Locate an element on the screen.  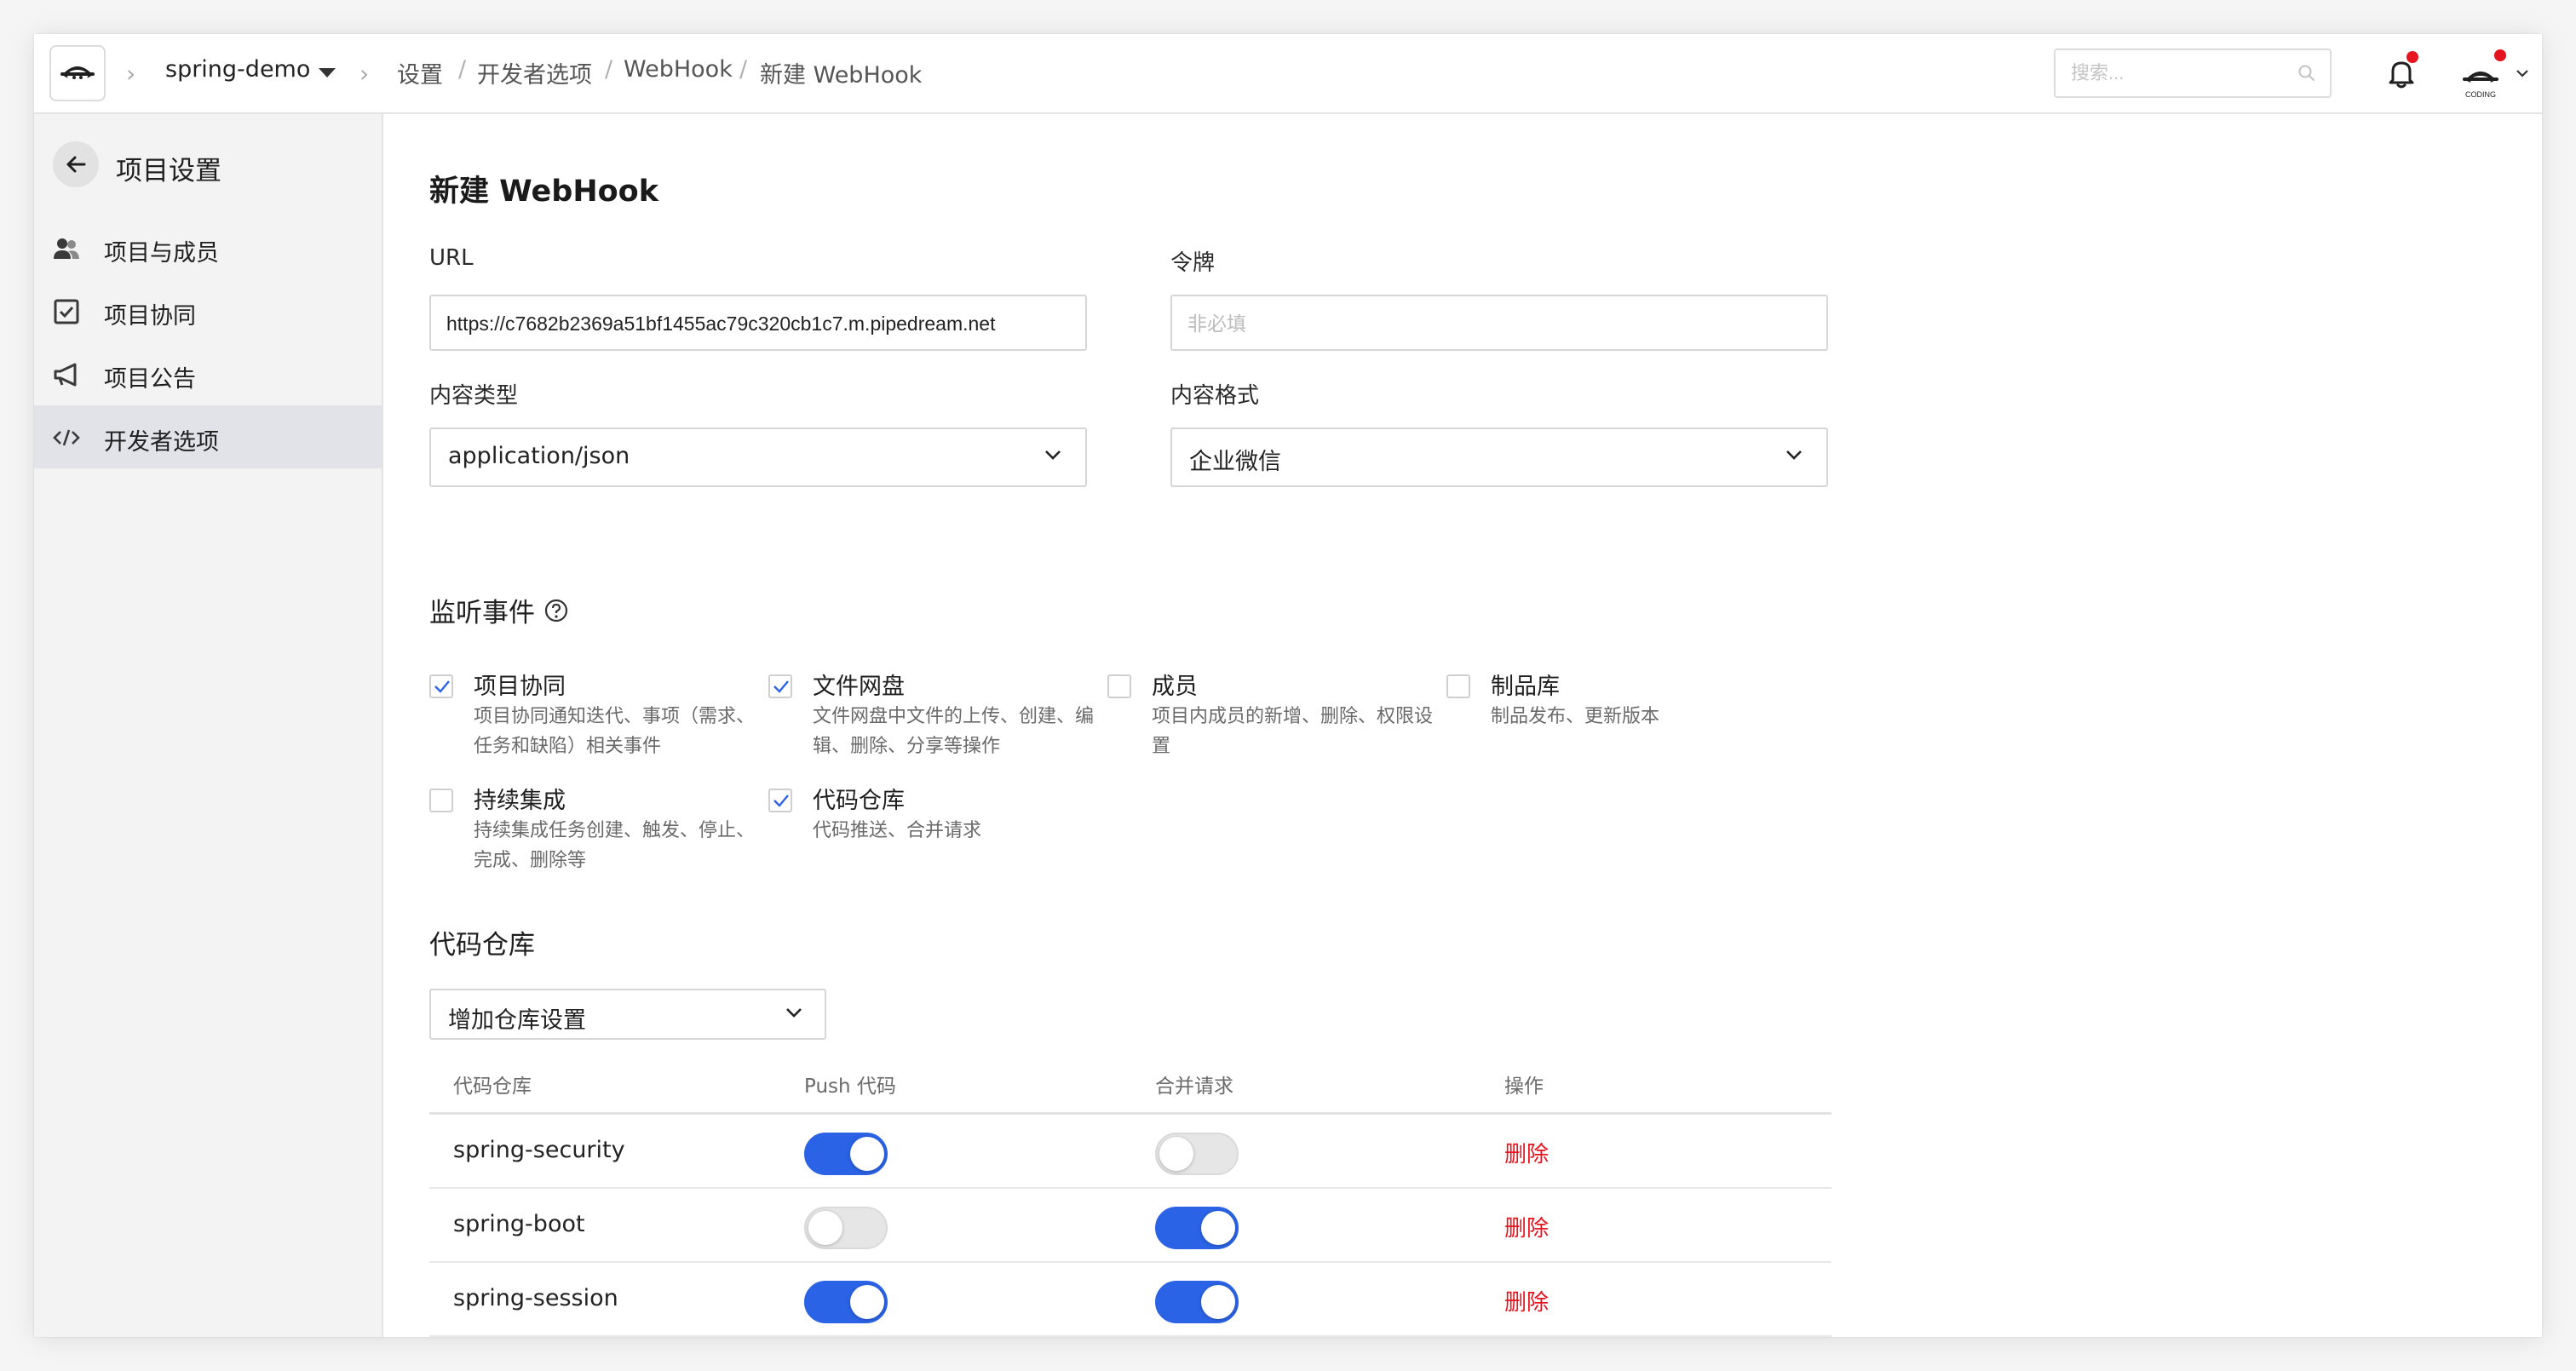
breadcrumb-settings: 设置 is located at coordinates (420, 72).